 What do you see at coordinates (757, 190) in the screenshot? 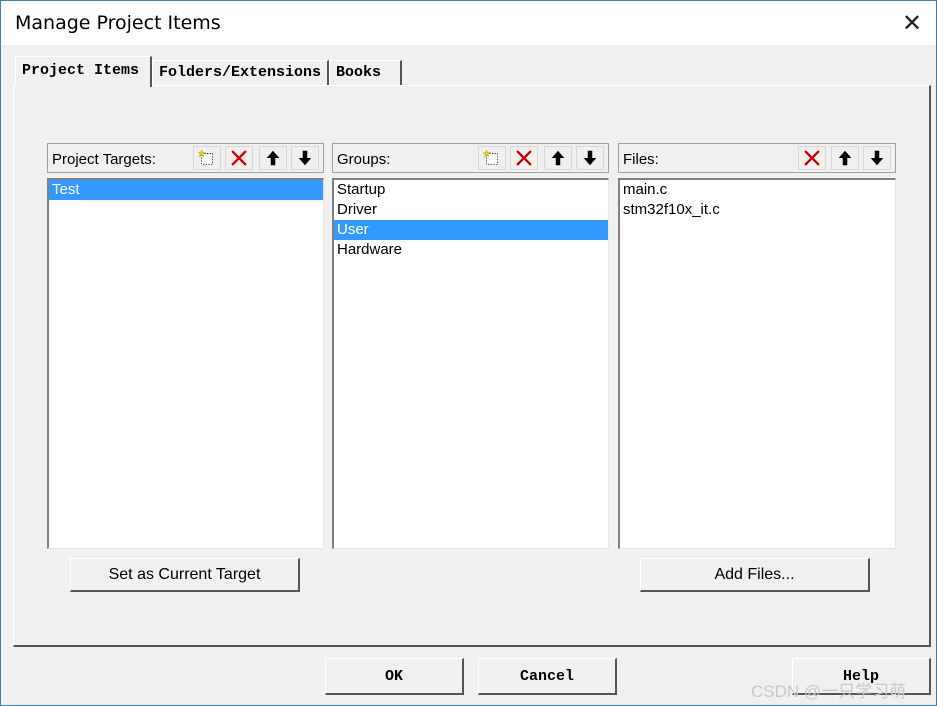
I see `file-item-main-c: main.c` at bounding box center [757, 190].